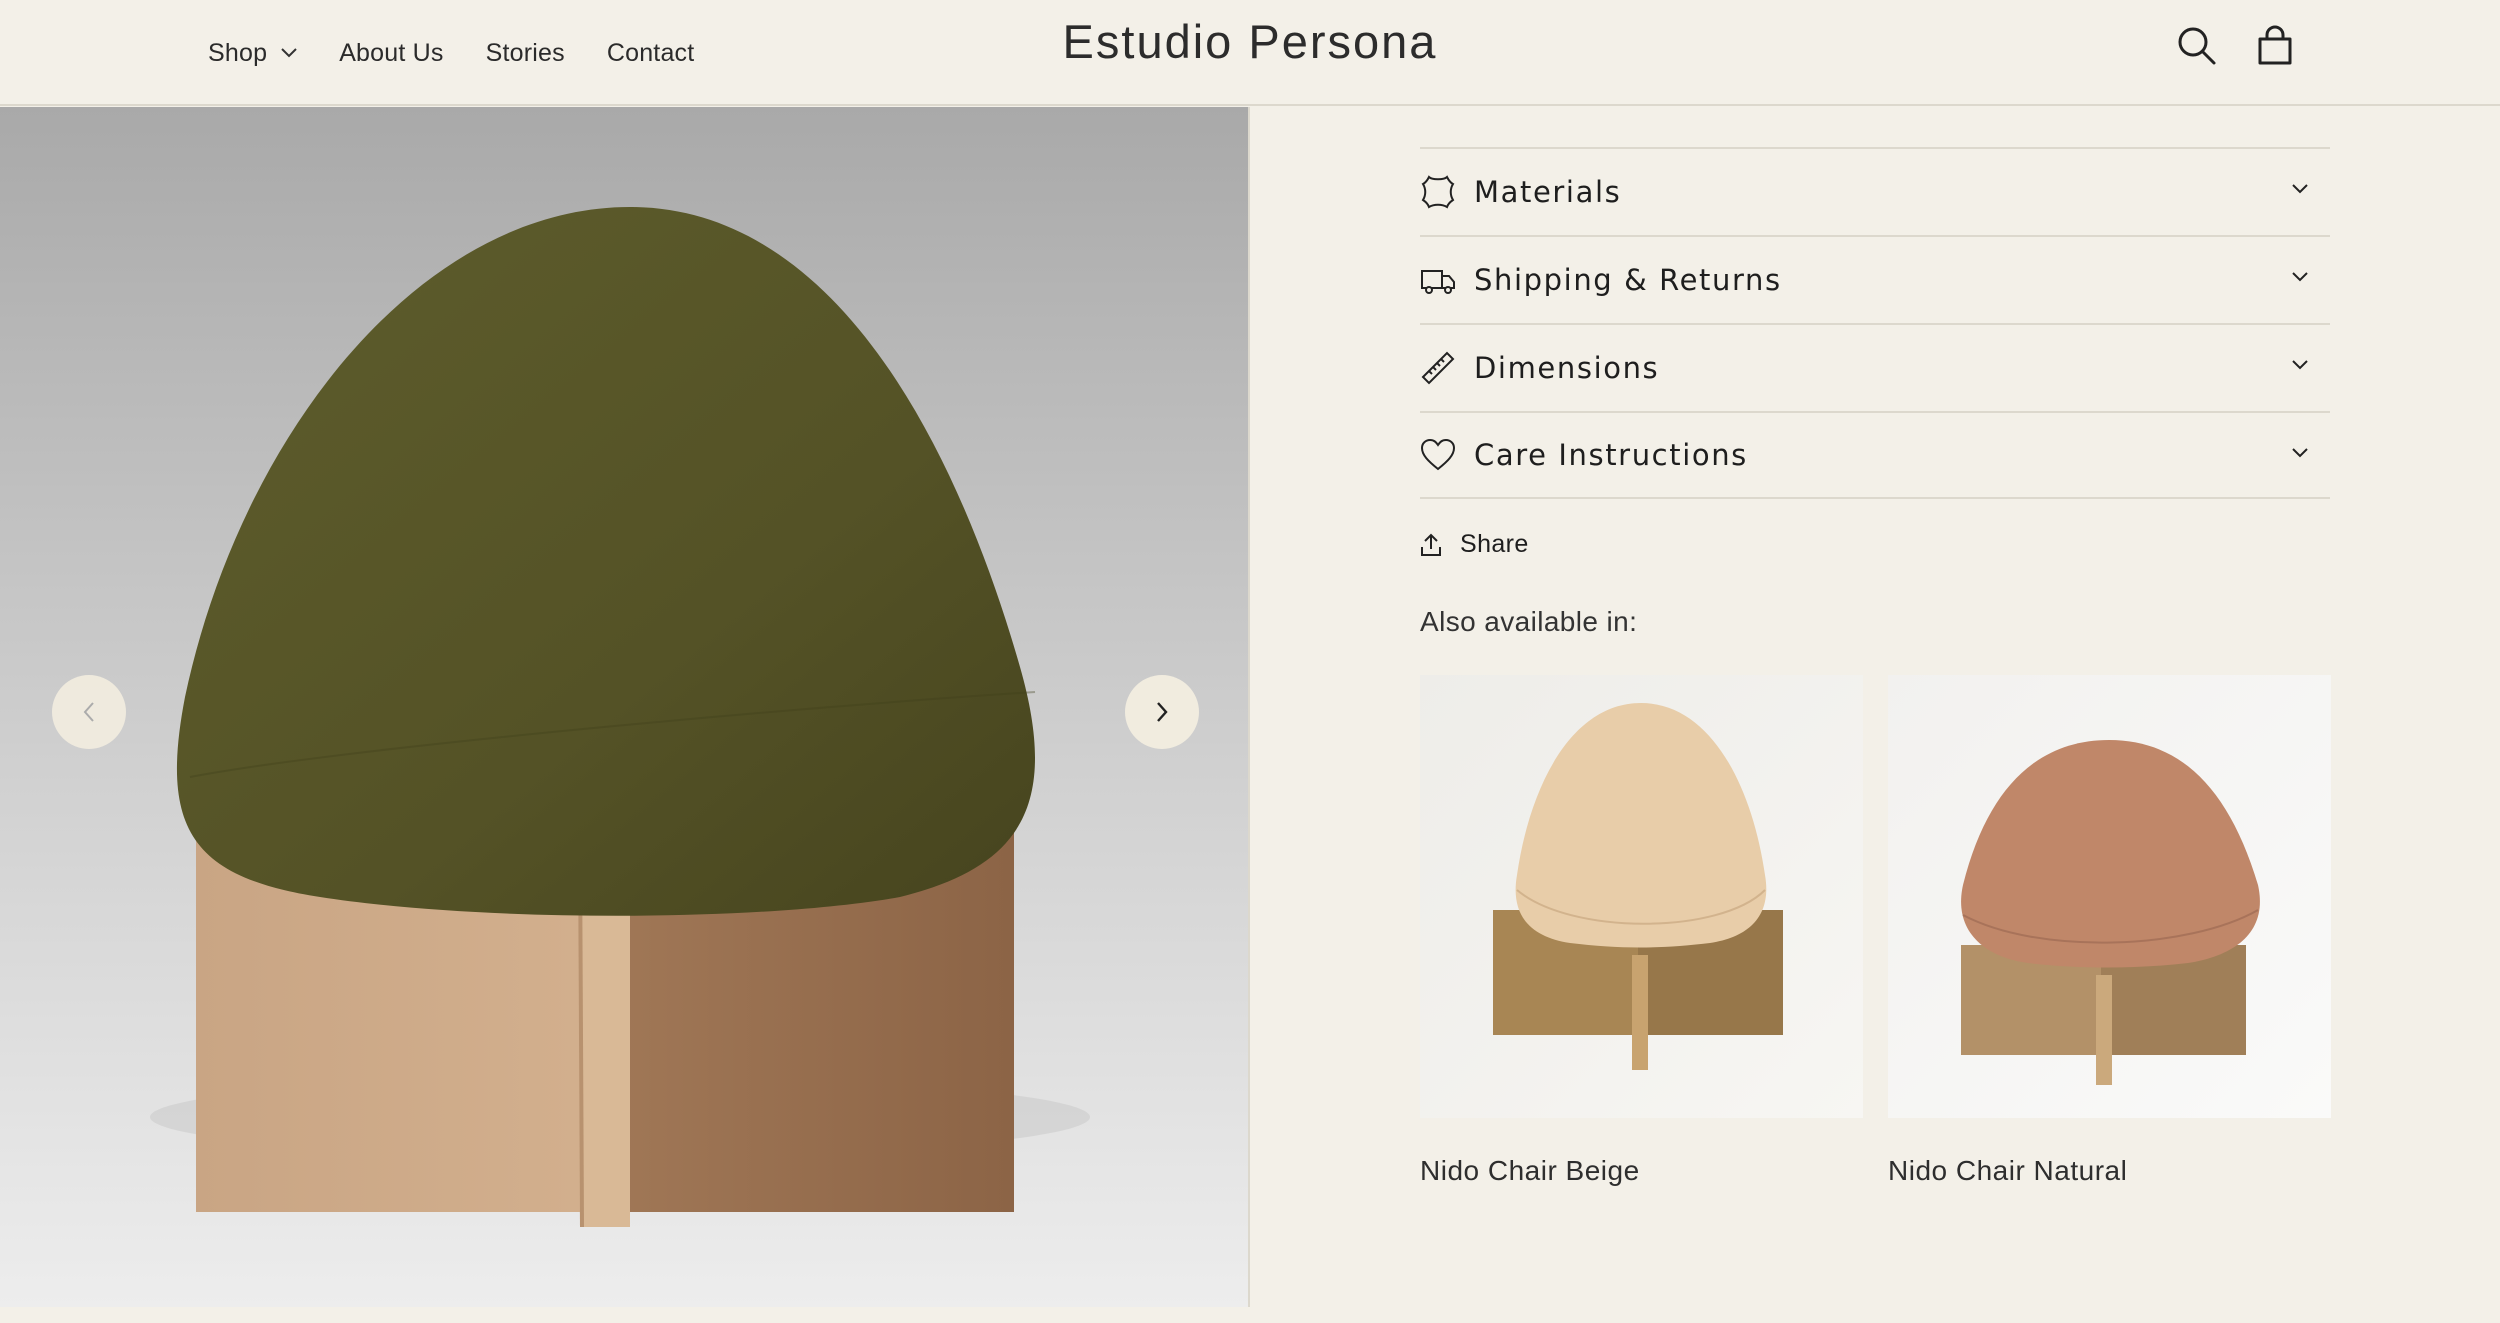  What do you see at coordinates (1628, 280) in the screenshot?
I see `accordion-shipping-returns-label: Shipping & Returns` at bounding box center [1628, 280].